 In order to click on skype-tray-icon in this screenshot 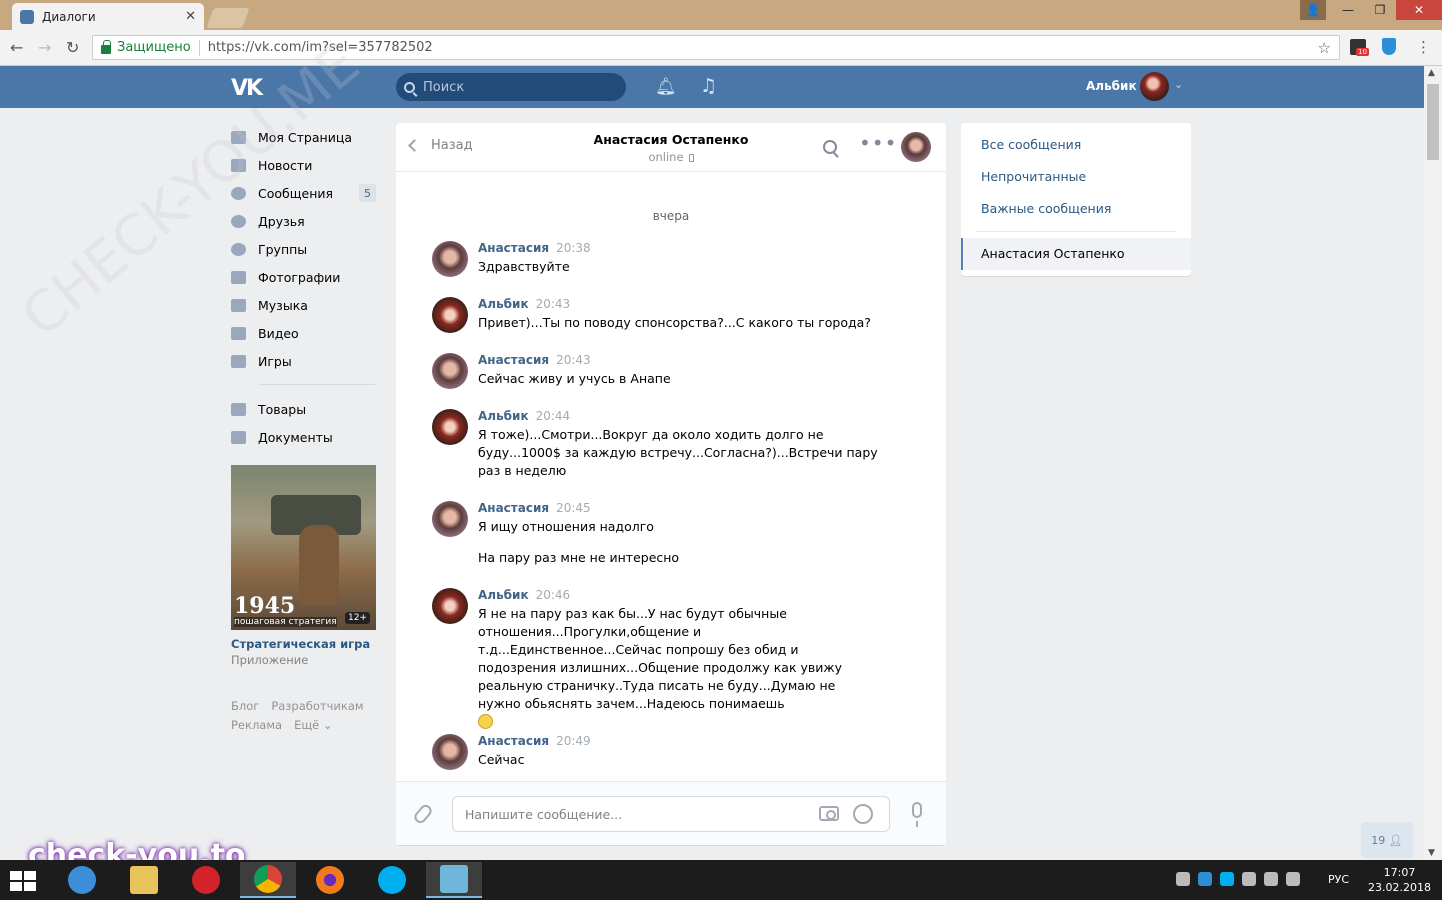, I will do `click(1227, 879)`.